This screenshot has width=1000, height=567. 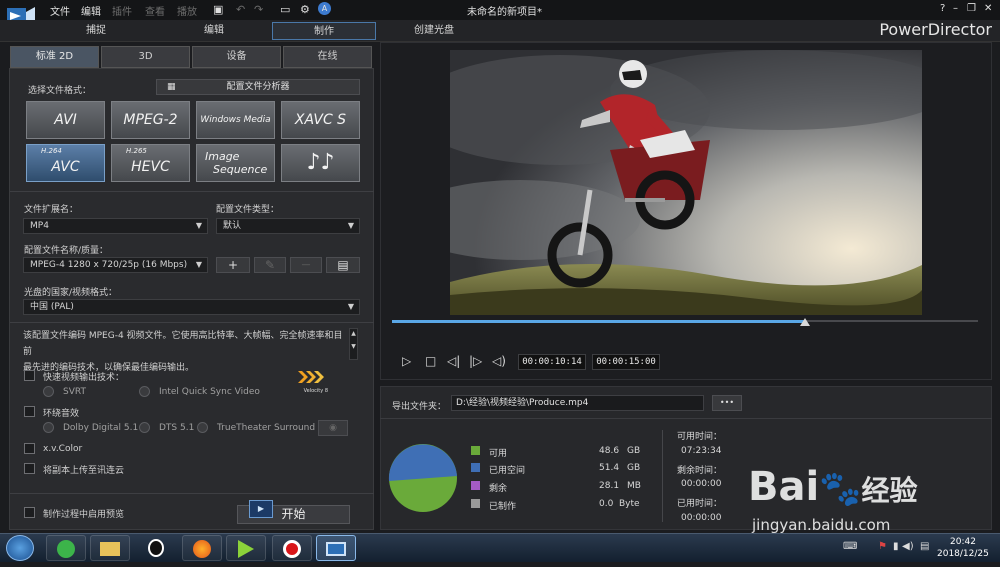 I want to click on total-timecode: 00:00:15:00, so click(x=626, y=362).